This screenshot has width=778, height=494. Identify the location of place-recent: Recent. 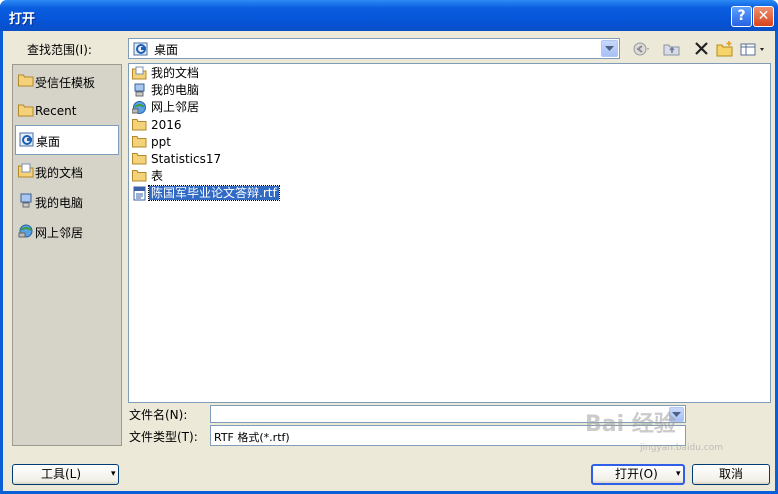
(67, 112).